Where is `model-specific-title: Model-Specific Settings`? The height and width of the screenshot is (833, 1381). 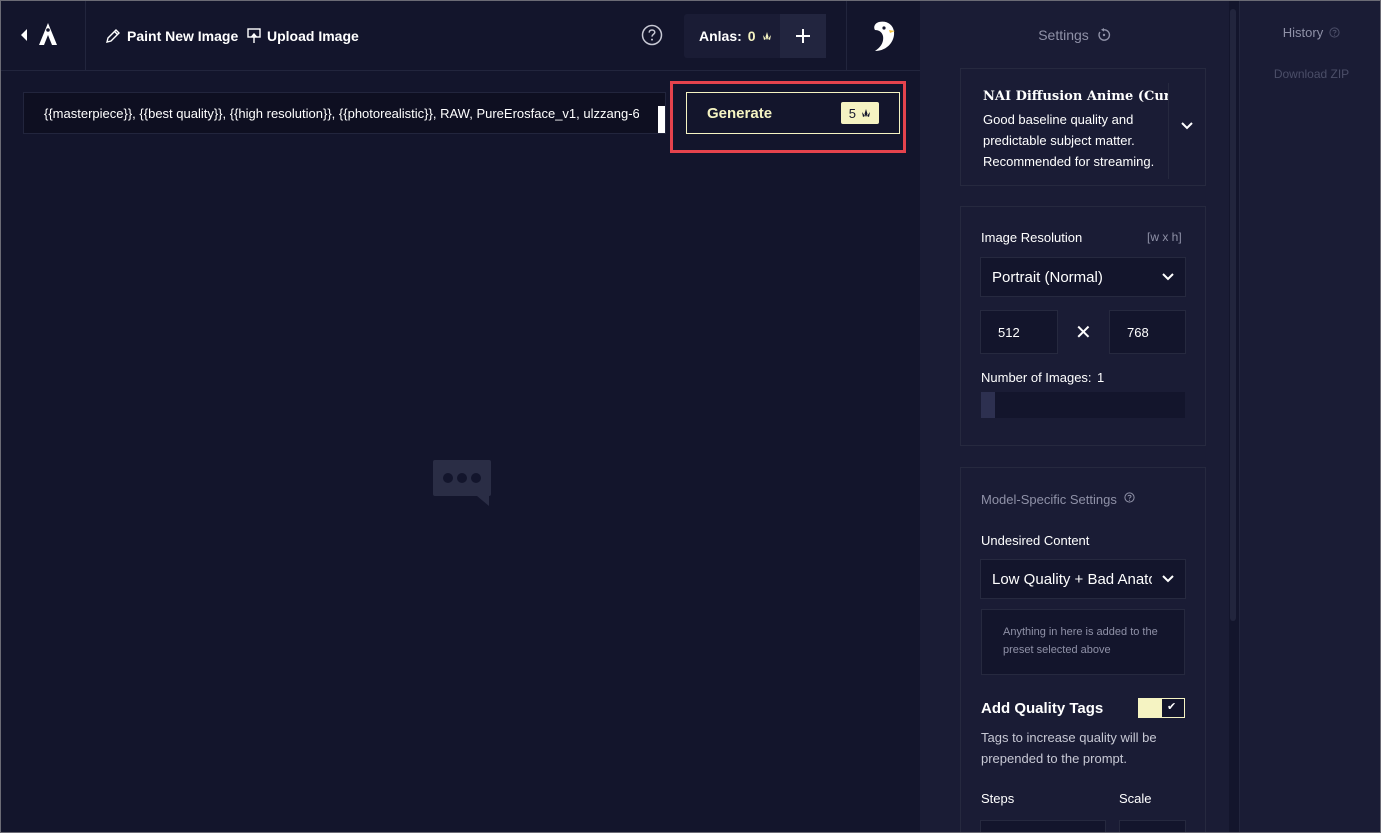 model-specific-title: Model-Specific Settings is located at coordinates (1049, 499).